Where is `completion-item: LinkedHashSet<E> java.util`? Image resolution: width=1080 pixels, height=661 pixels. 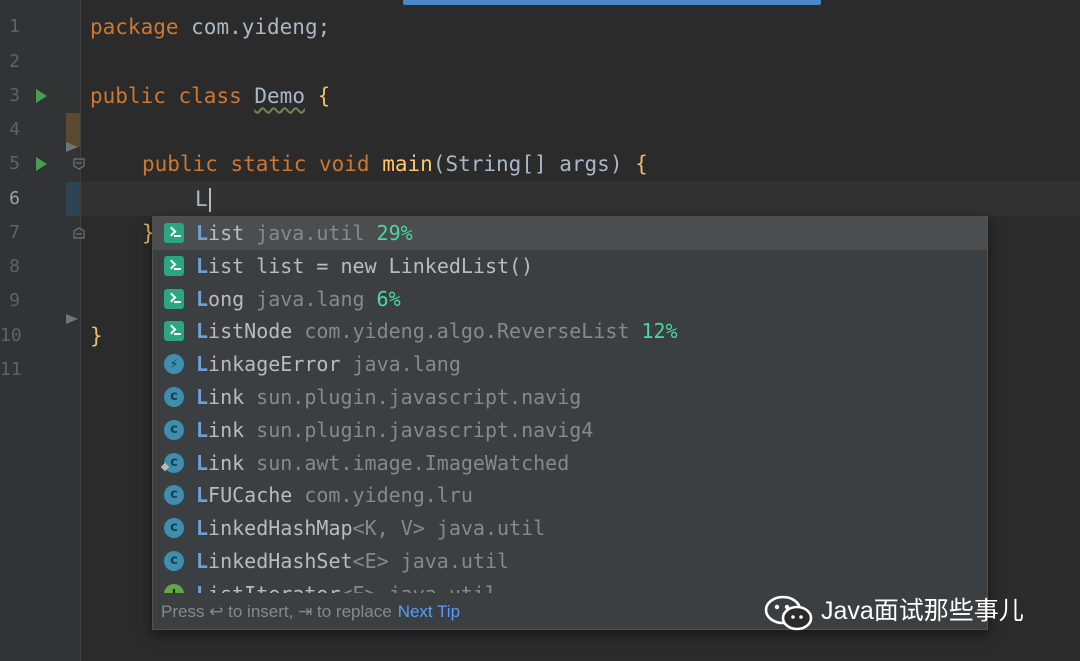 completion-item: LinkedHashSet<E> java.util is located at coordinates (570, 561).